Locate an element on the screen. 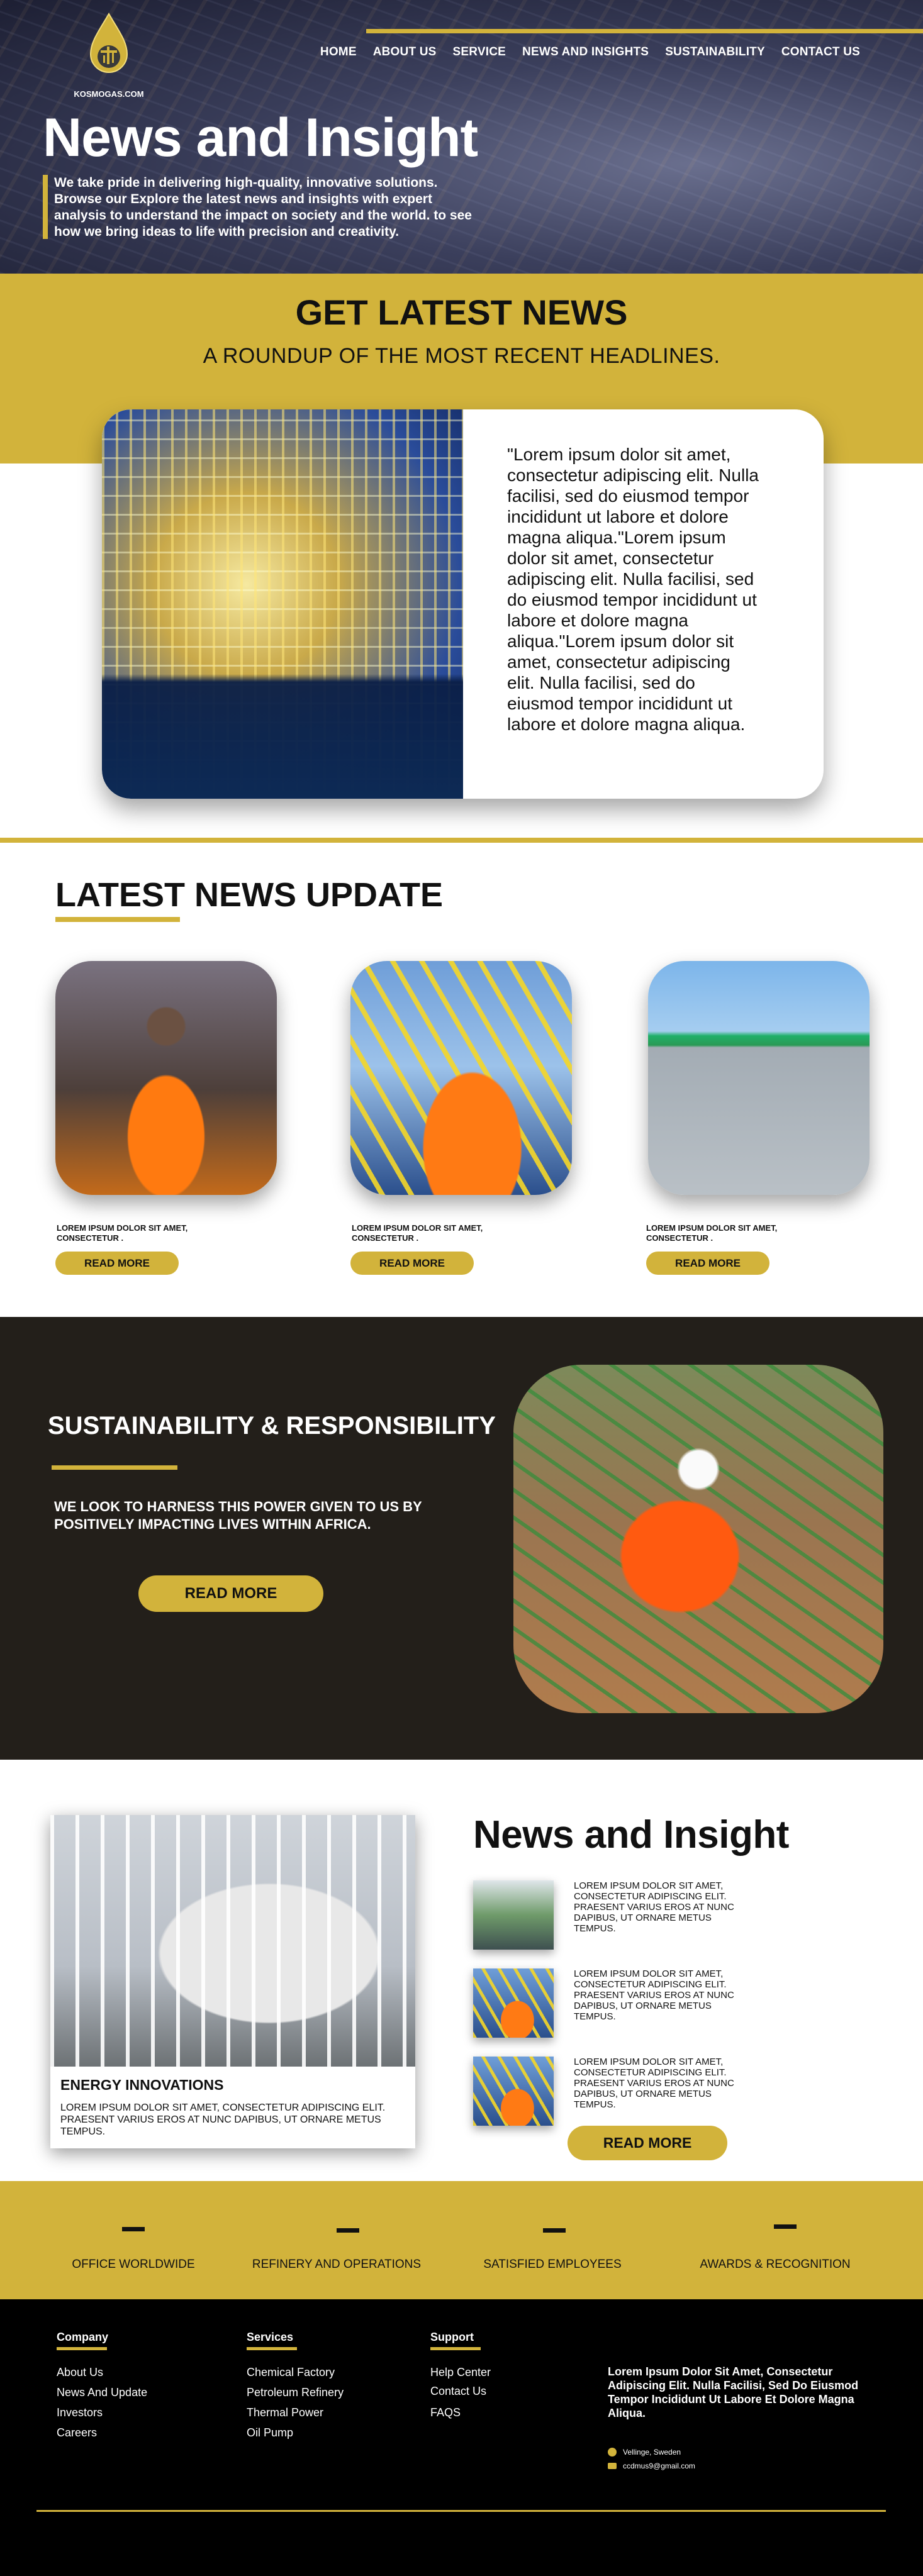  footer-link-petroleum-refinery: Petroleum Refinery is located at coordinates (295, 2392).